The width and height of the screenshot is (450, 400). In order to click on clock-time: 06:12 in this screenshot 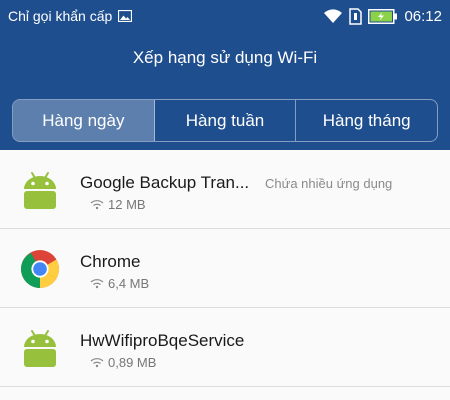, I will do `click(423, 16)`.